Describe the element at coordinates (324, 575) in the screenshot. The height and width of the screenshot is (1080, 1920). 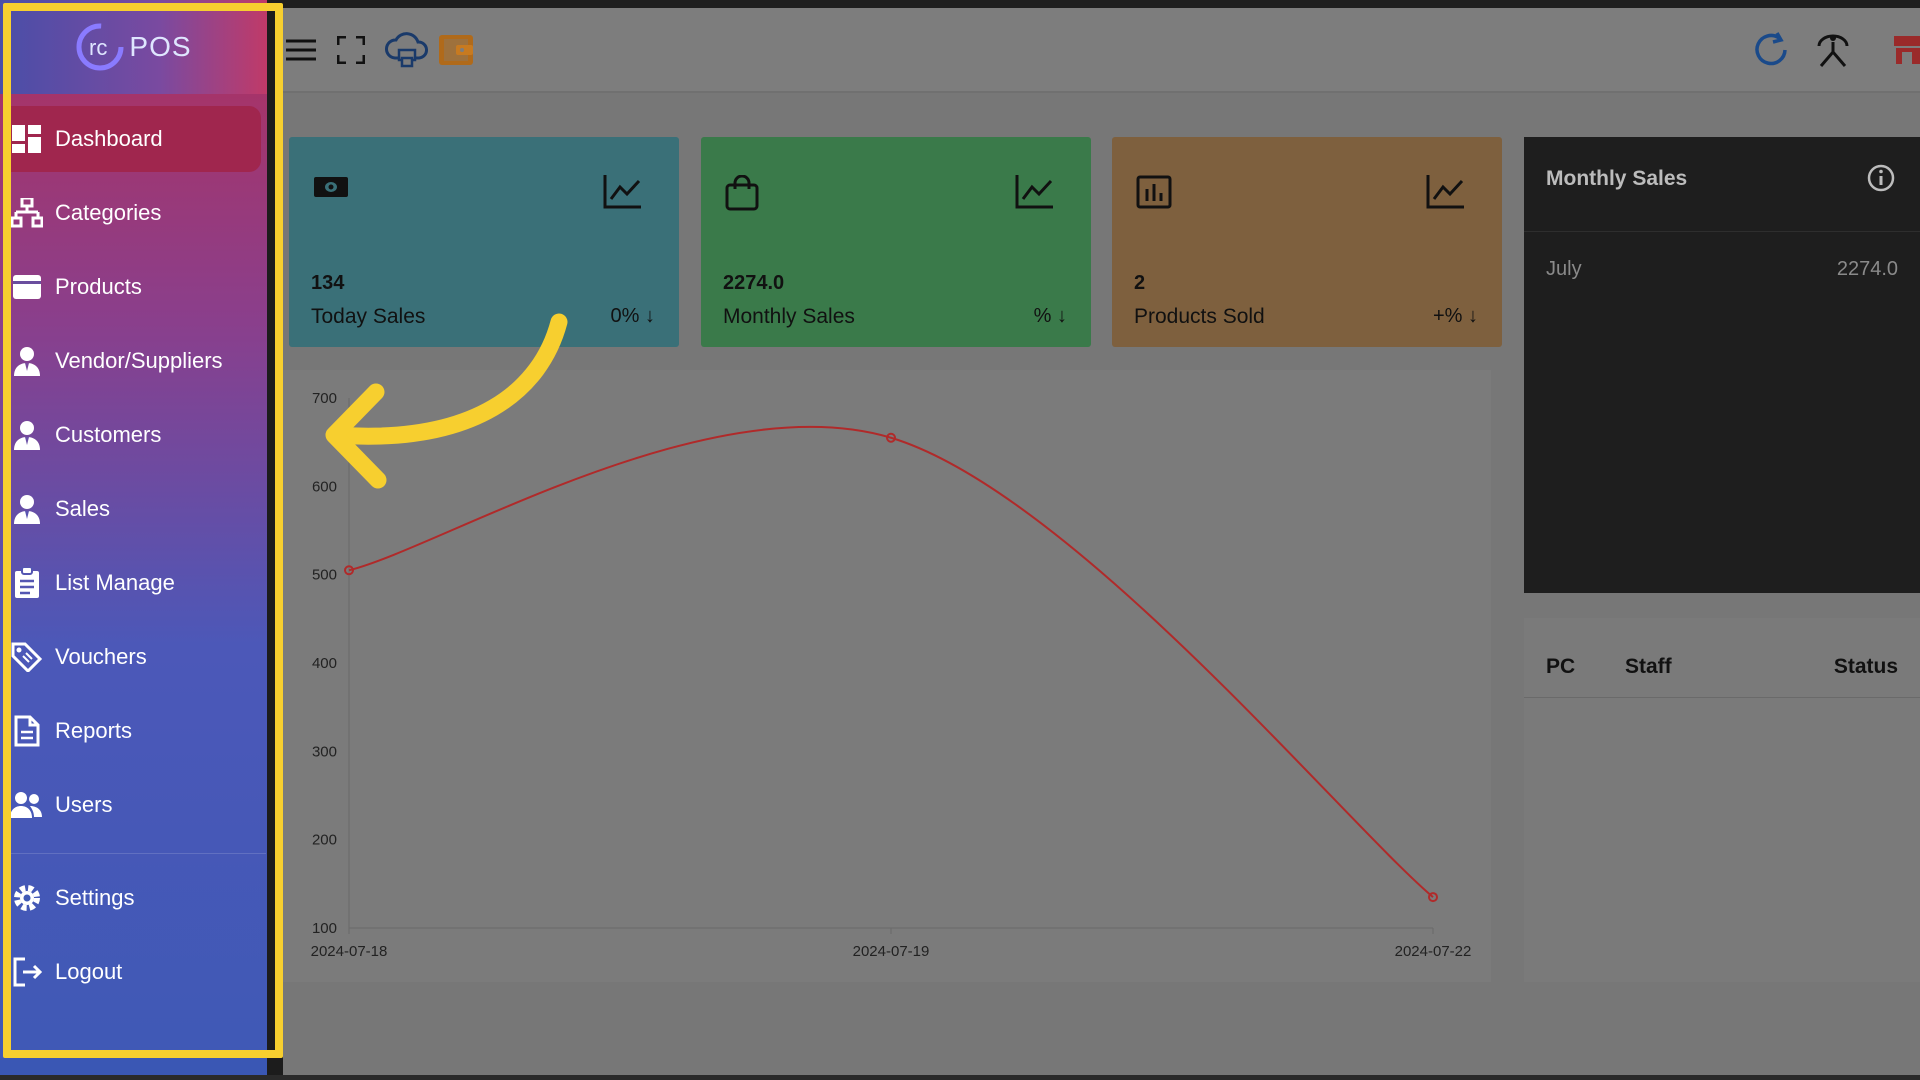
I see `y-tick-label: 500` at that location.